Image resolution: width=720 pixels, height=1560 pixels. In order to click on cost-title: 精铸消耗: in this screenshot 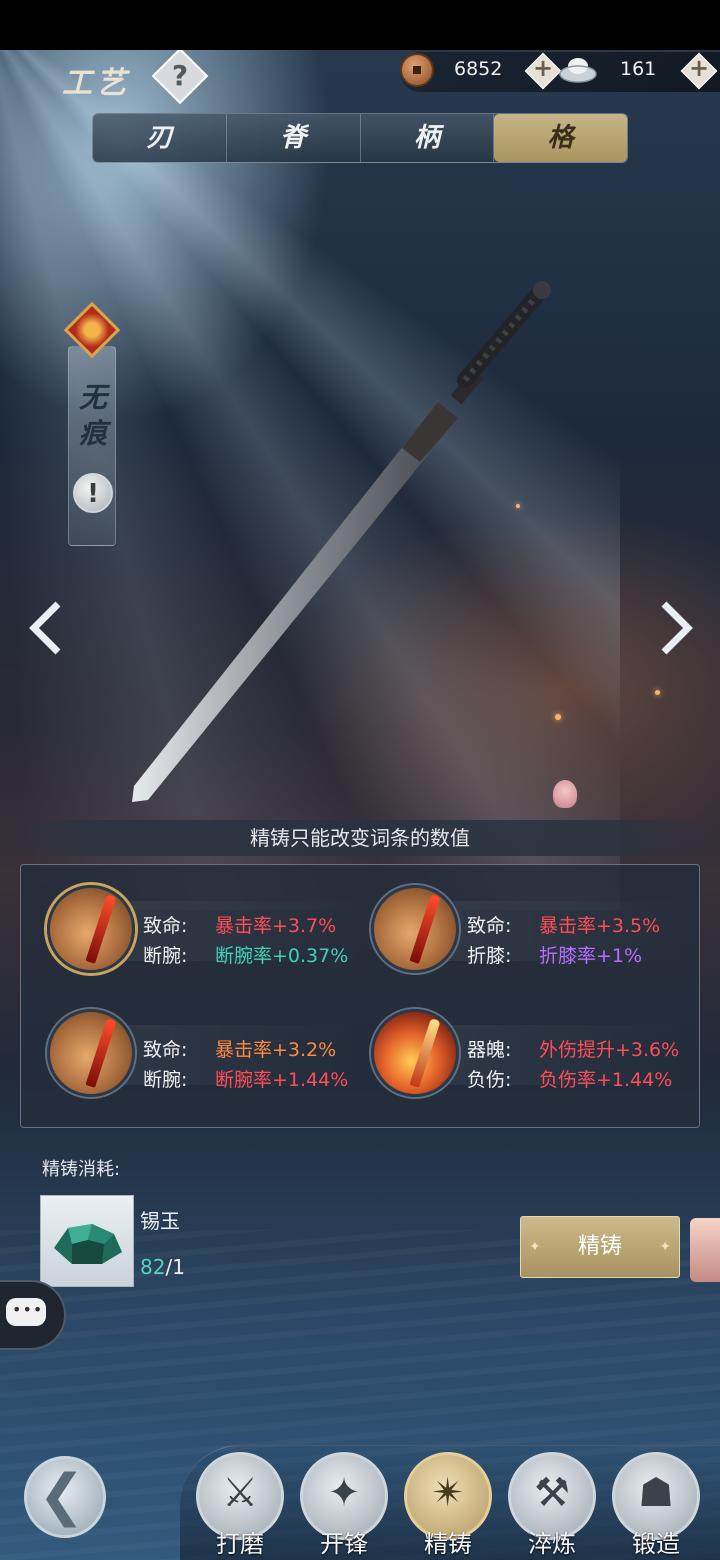, I will do `click(81, 1169)`.